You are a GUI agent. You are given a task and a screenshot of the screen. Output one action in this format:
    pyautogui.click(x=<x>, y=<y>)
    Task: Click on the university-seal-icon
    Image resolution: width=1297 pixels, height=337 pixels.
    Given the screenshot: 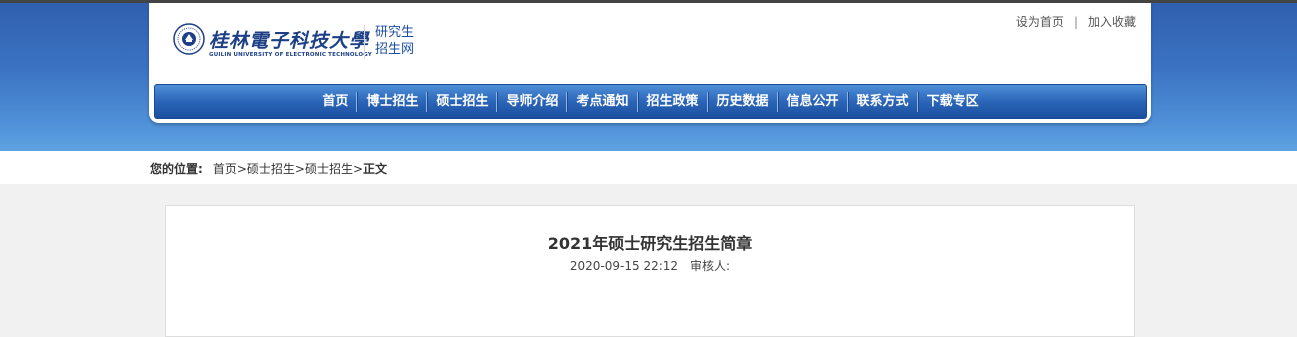 What is the action you would take?
    pyautogui.click(x=189, y=39)
    